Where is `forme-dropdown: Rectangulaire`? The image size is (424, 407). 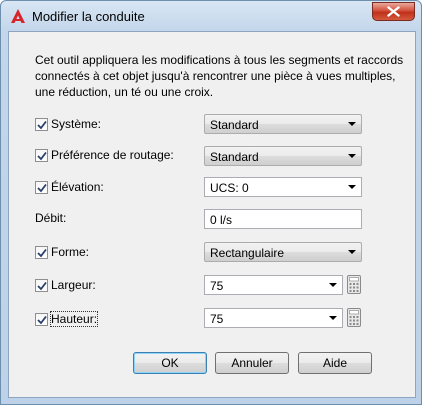 forme-dropdown: Rectangulaire is located at coordinates (283, 252).